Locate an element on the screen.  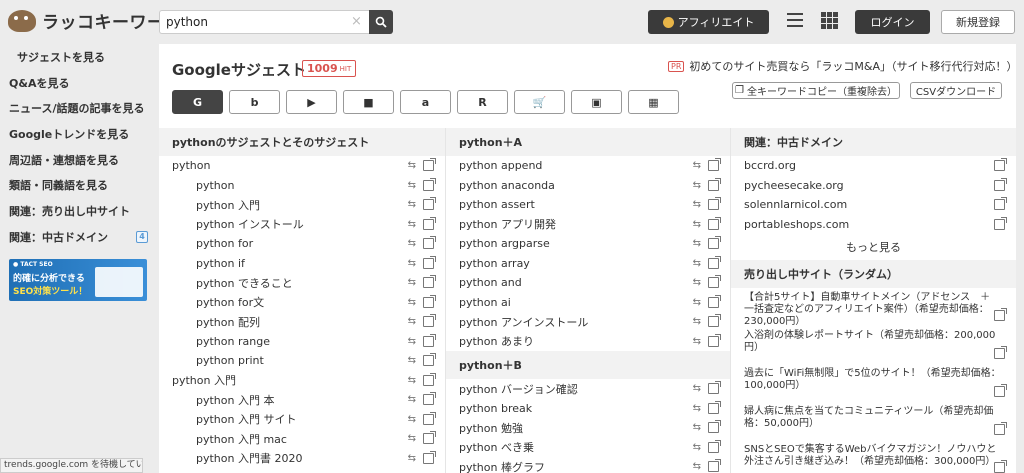
list-item: portableshops.com is located at coordinates (873, 225).